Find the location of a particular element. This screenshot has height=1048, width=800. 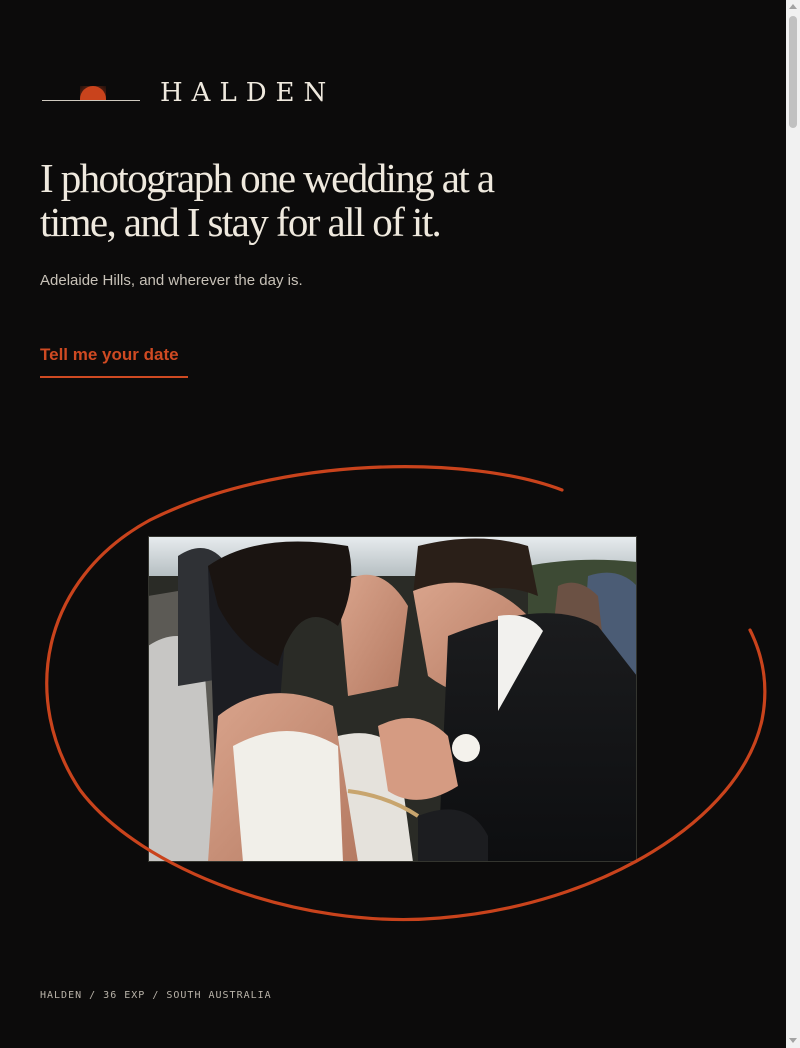

site-logo: HALDEN is located at coordinates (184, 94).